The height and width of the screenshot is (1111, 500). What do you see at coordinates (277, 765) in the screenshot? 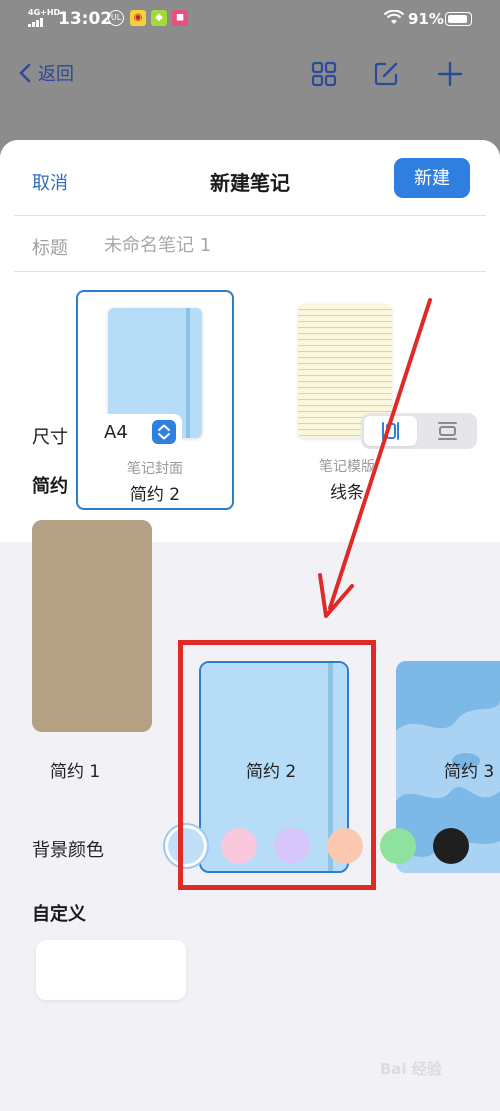
I see `highlight-box` at bounding box center [277, 765].